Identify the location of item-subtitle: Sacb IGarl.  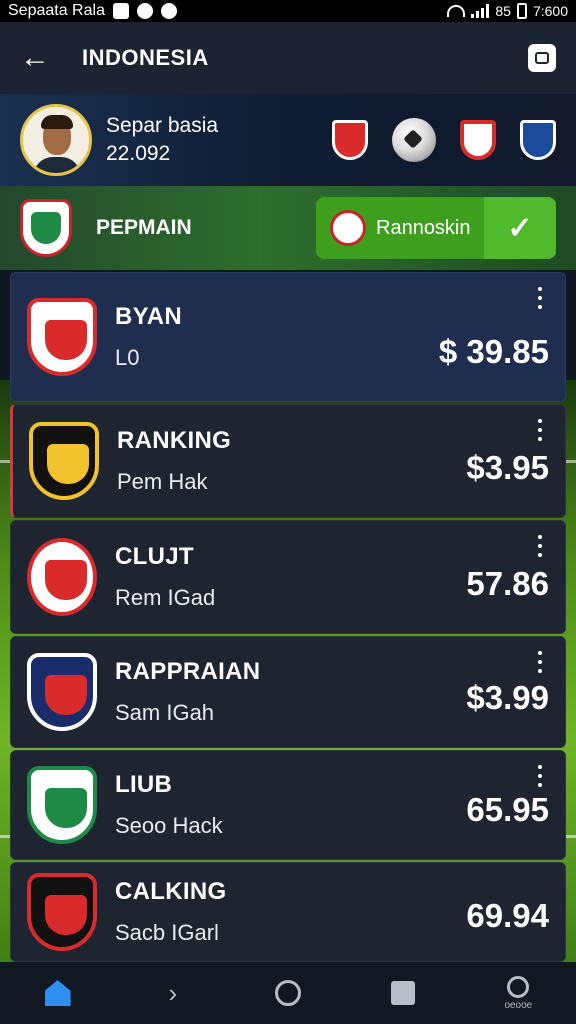
(167, 932).